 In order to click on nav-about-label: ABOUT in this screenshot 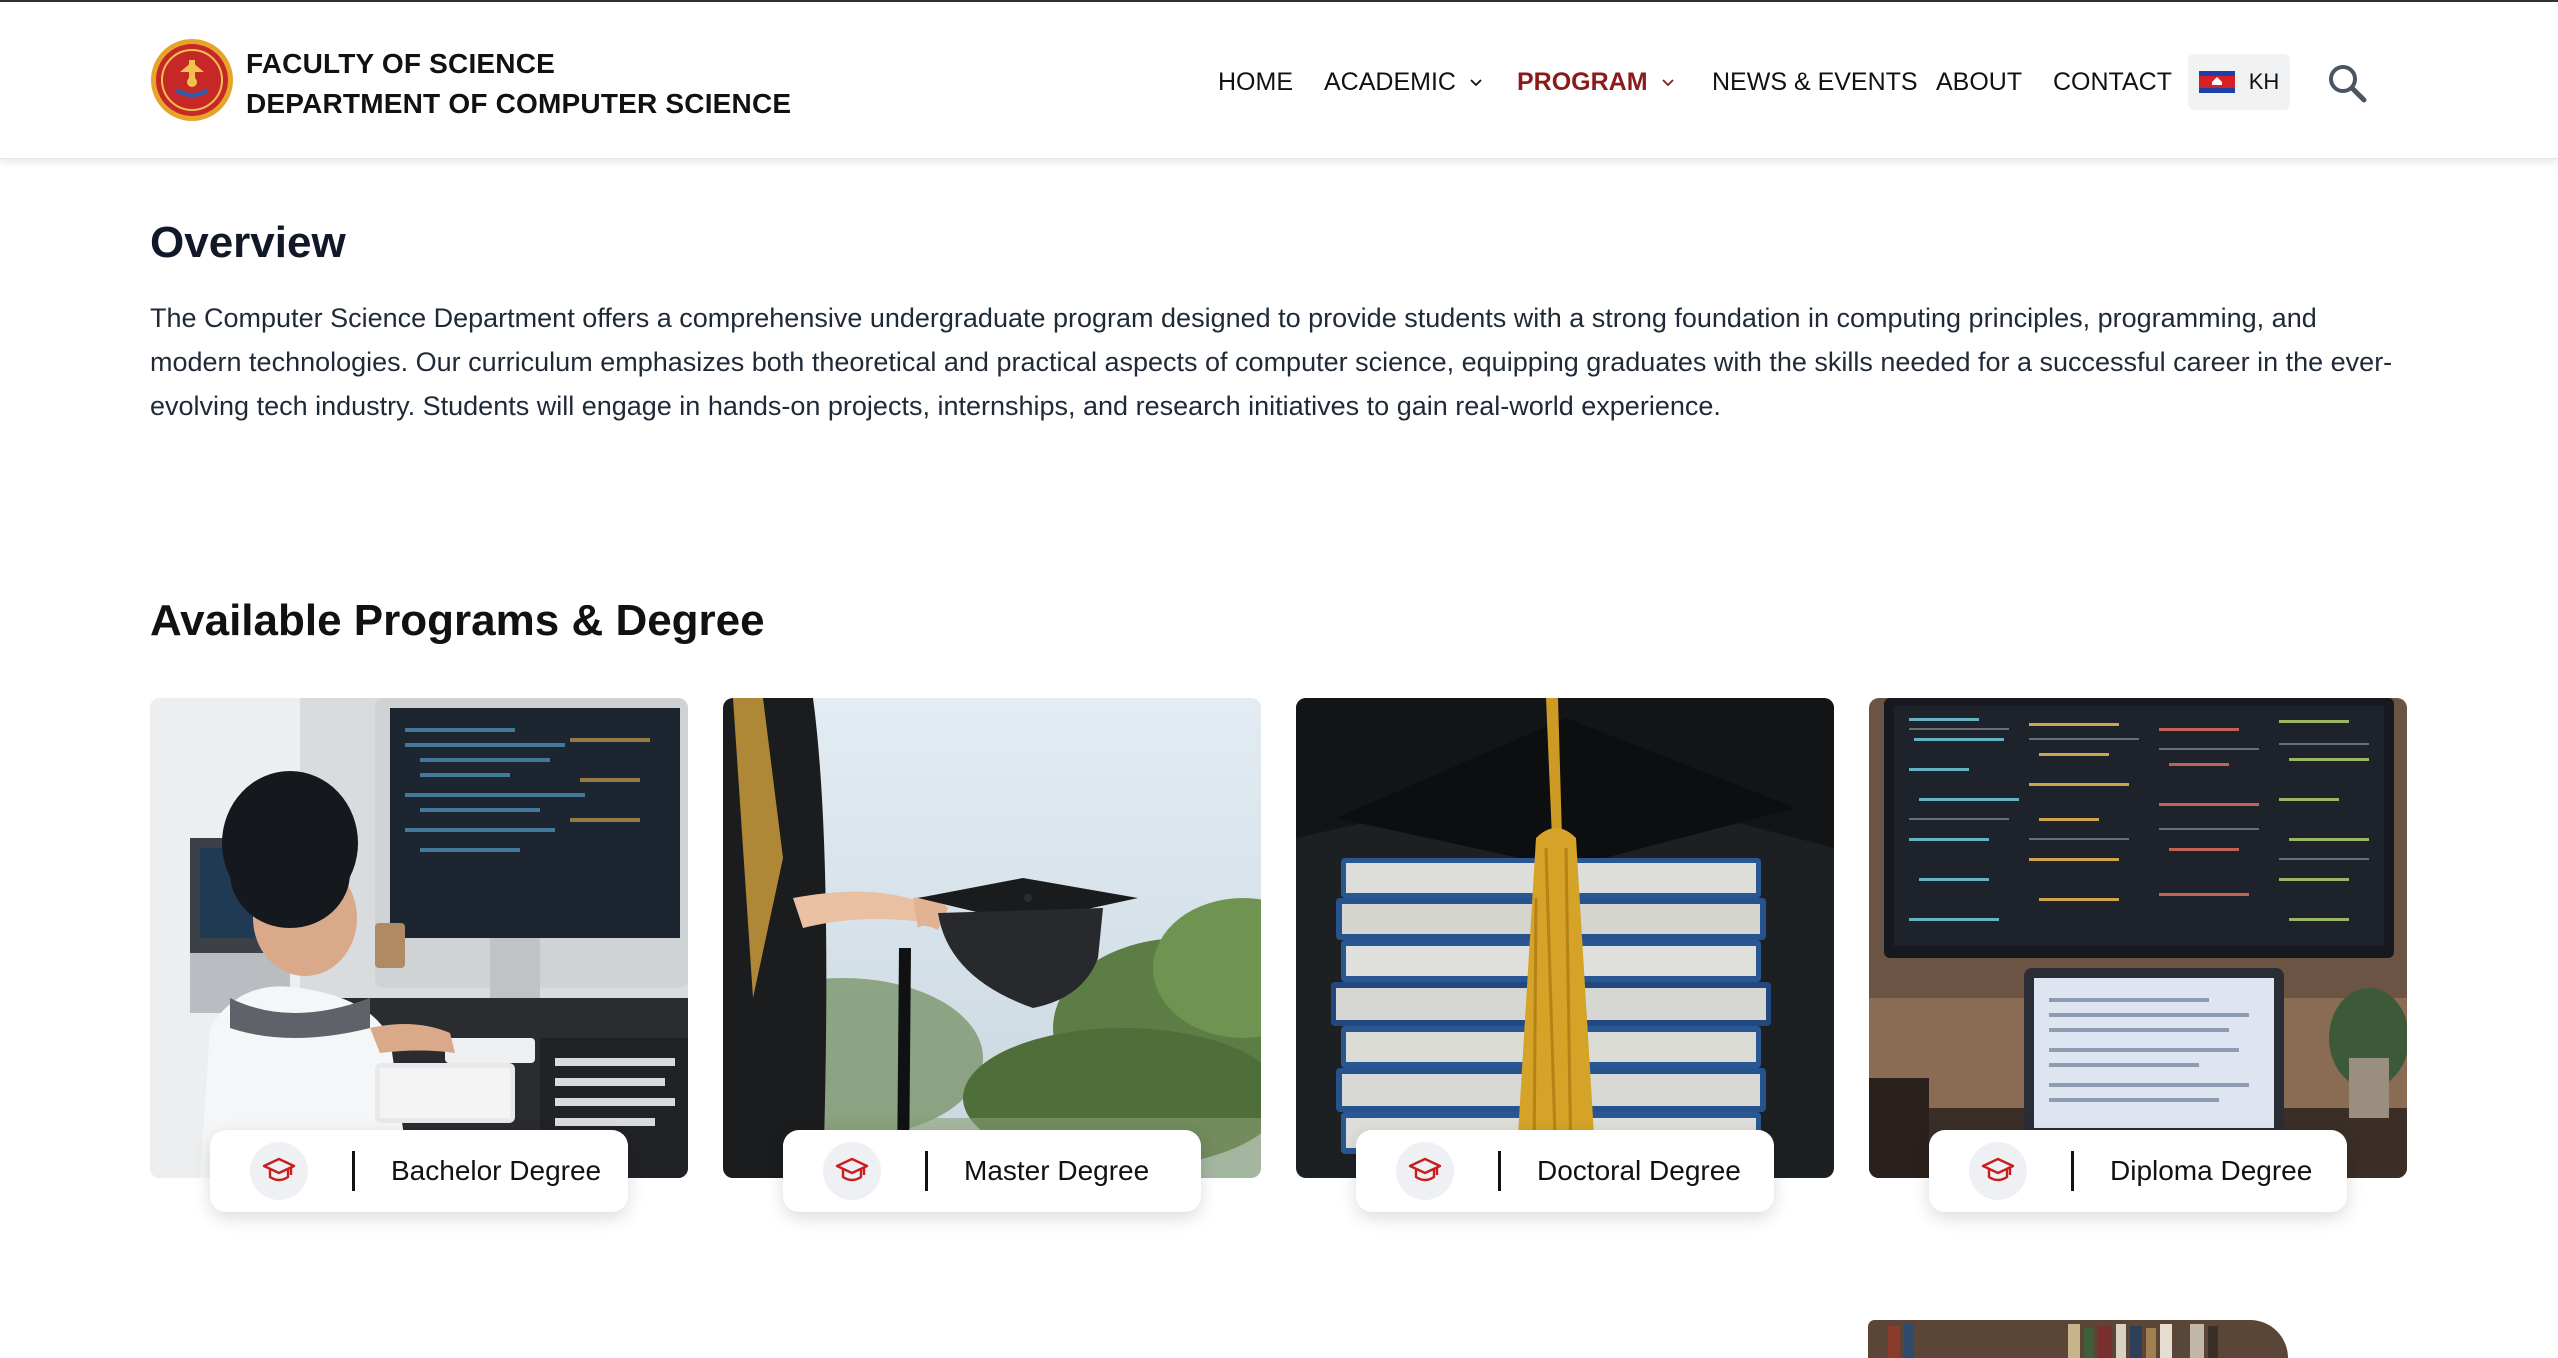, I will do `click(1979, 81)`.